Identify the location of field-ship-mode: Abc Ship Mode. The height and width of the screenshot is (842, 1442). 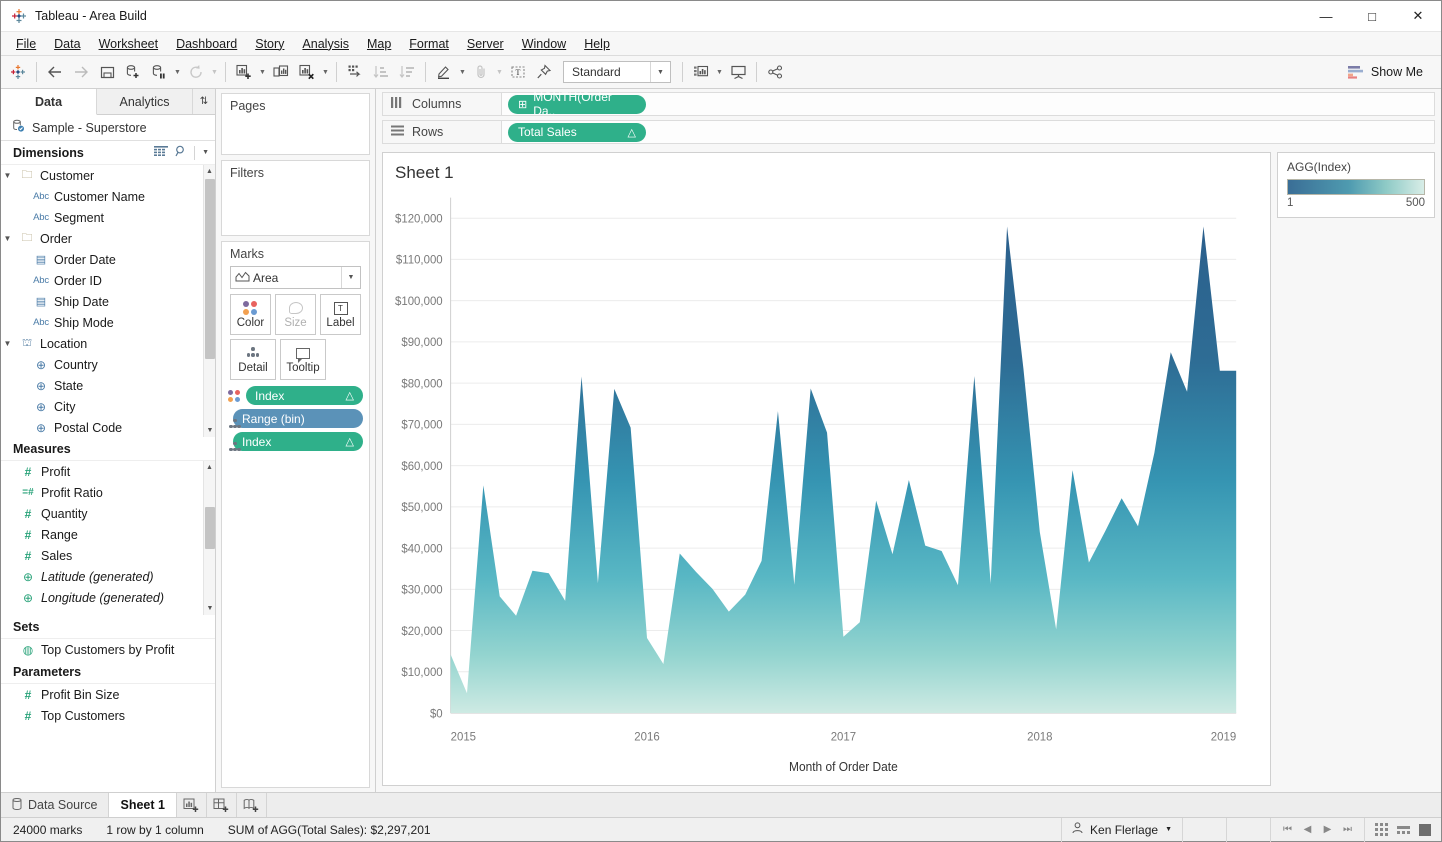
(108, 322).